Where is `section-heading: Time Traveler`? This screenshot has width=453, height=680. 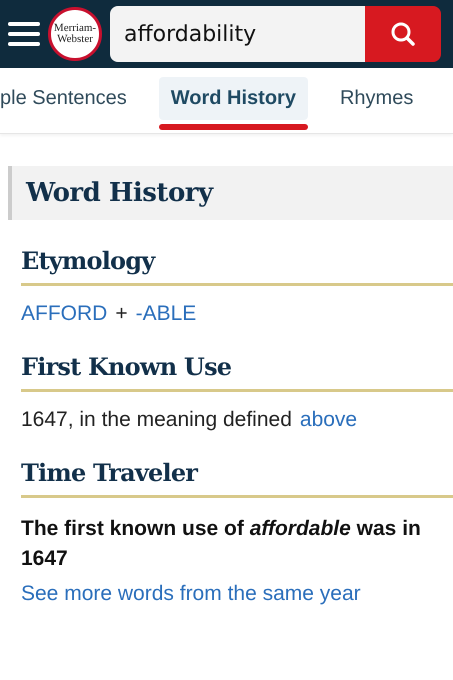 section-heading: Time Traveler is located at coordinates (237, 478).